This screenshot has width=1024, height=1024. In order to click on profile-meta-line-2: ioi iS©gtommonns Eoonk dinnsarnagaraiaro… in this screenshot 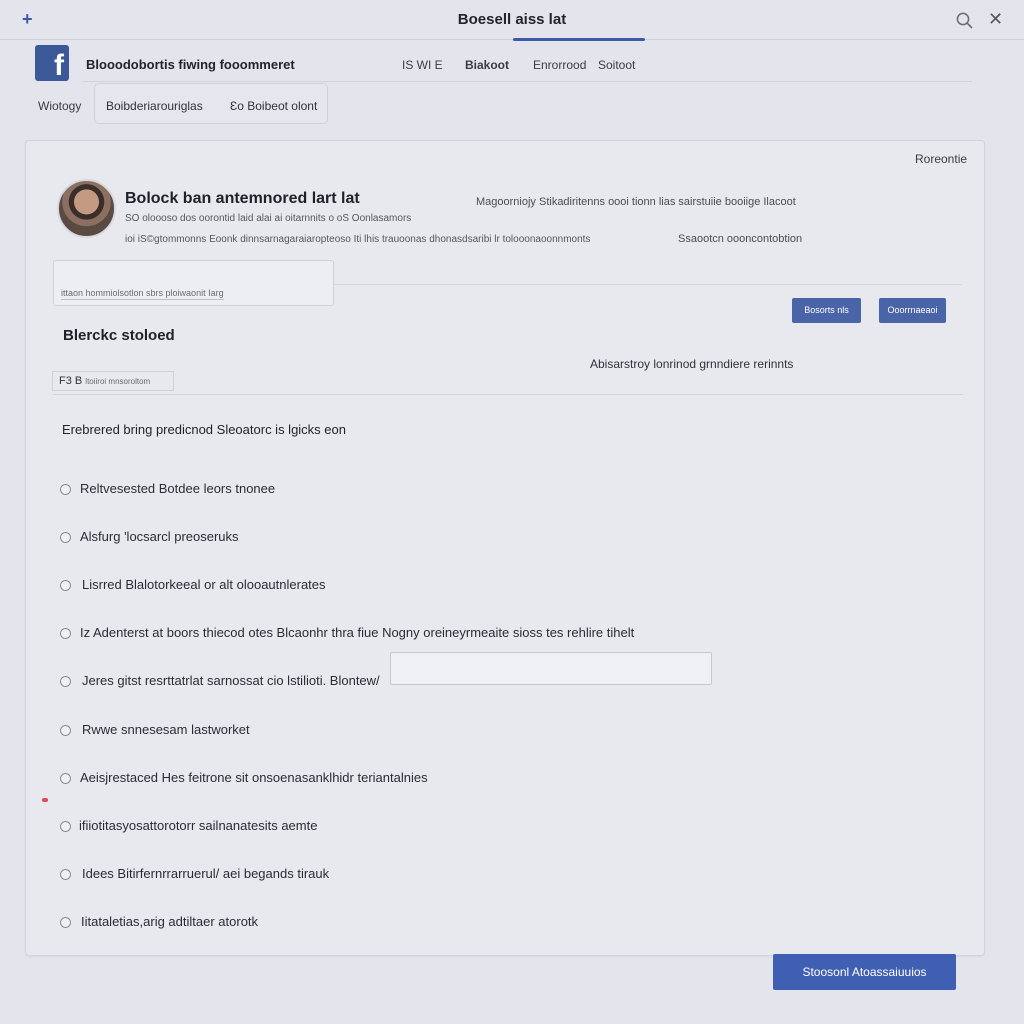, I will do `click(358, 239)`.